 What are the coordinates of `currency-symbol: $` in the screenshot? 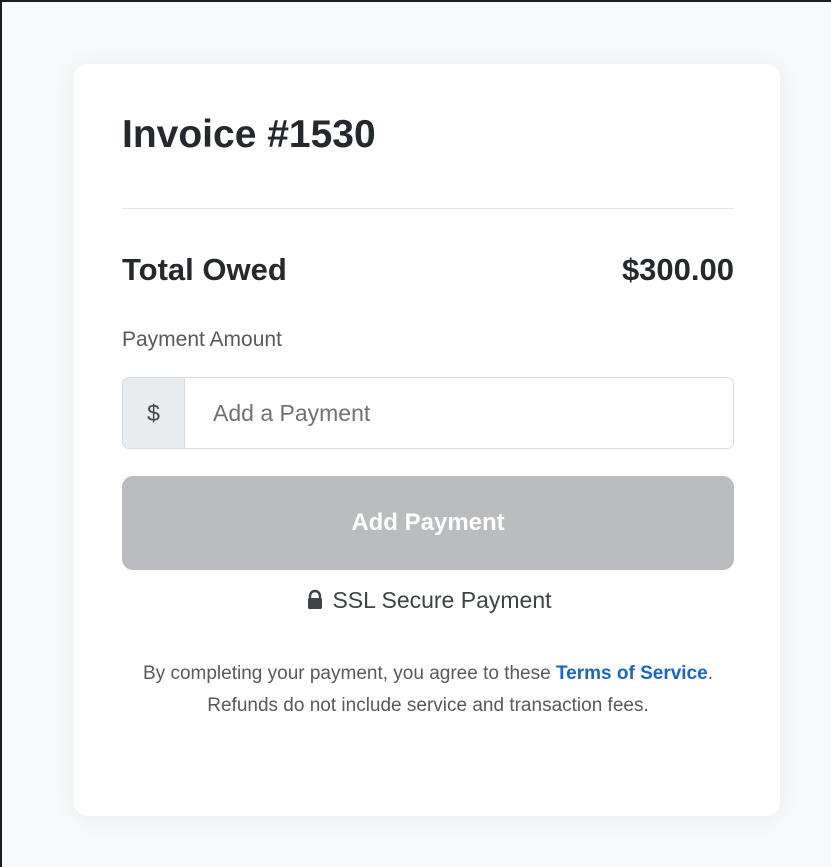 It's located at (154, 413).